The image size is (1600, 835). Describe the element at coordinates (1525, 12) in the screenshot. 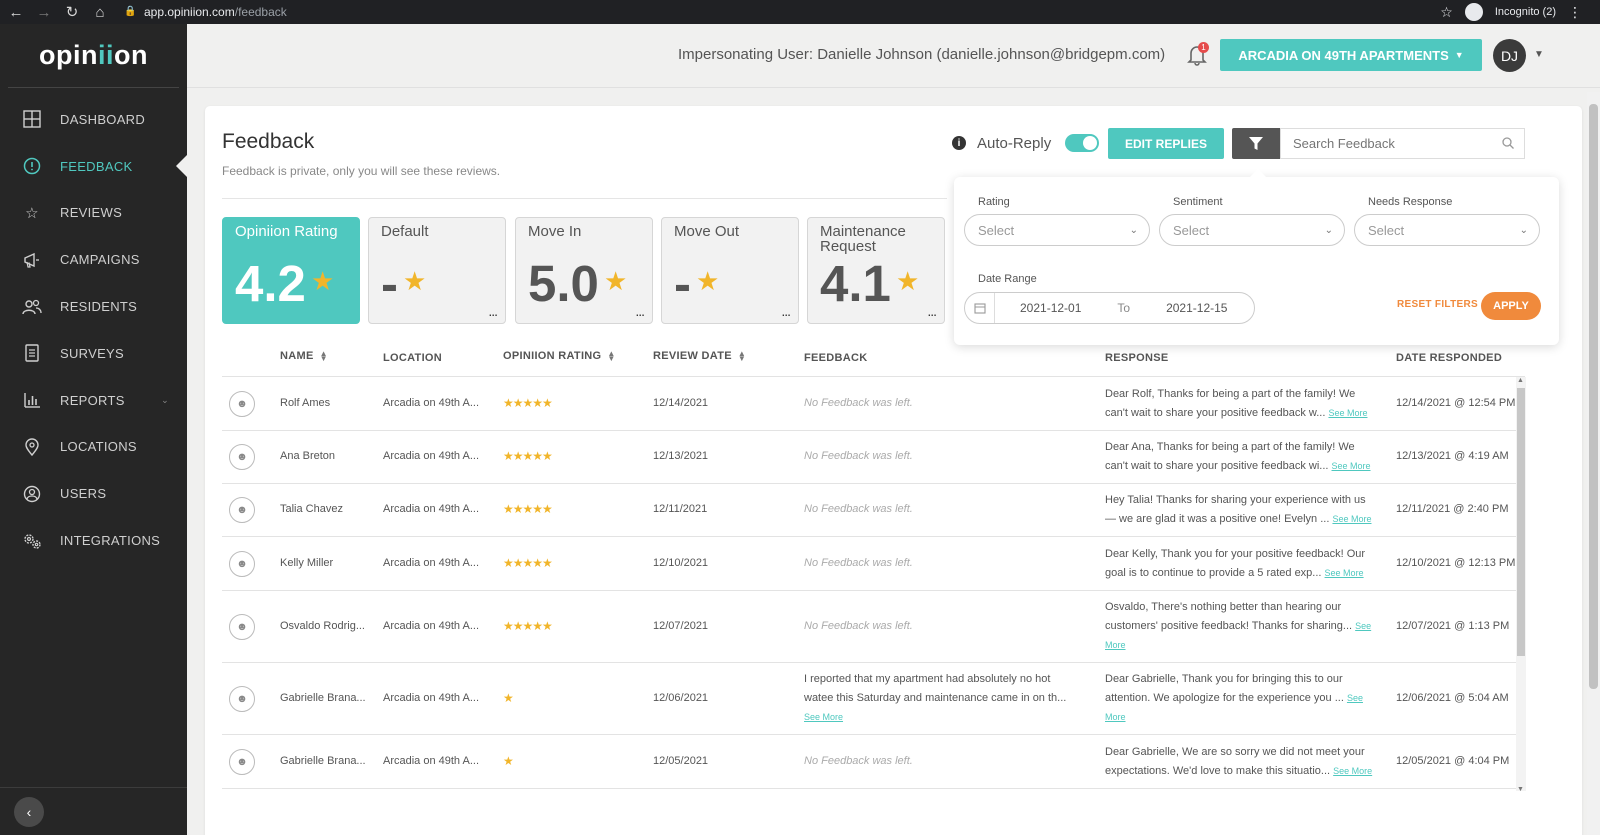

I see `incognito-label: Incognito (2)` at that location.